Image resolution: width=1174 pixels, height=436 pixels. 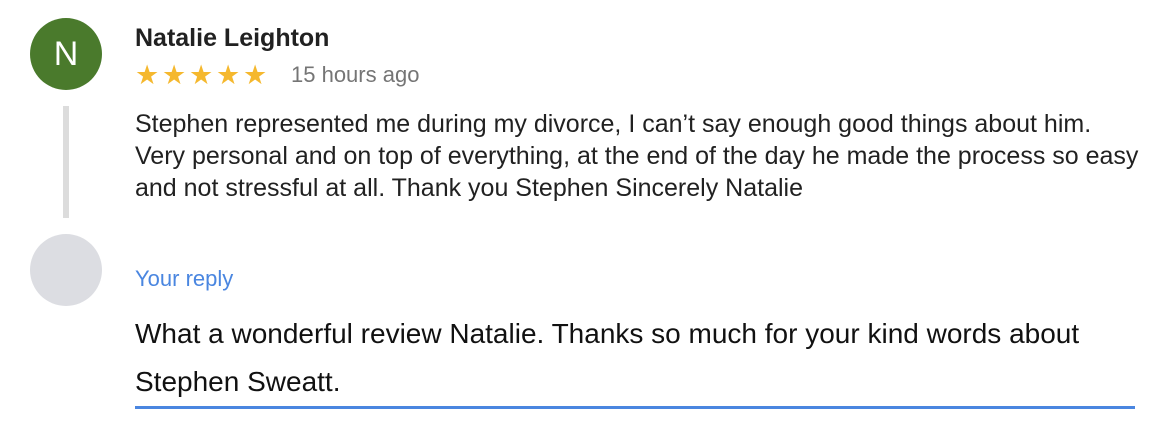 What do you see at coordinates (232, 38) in the screenshot?
I see `reviewer-name: Natalie Leighton` at bounding box center [232, 38].